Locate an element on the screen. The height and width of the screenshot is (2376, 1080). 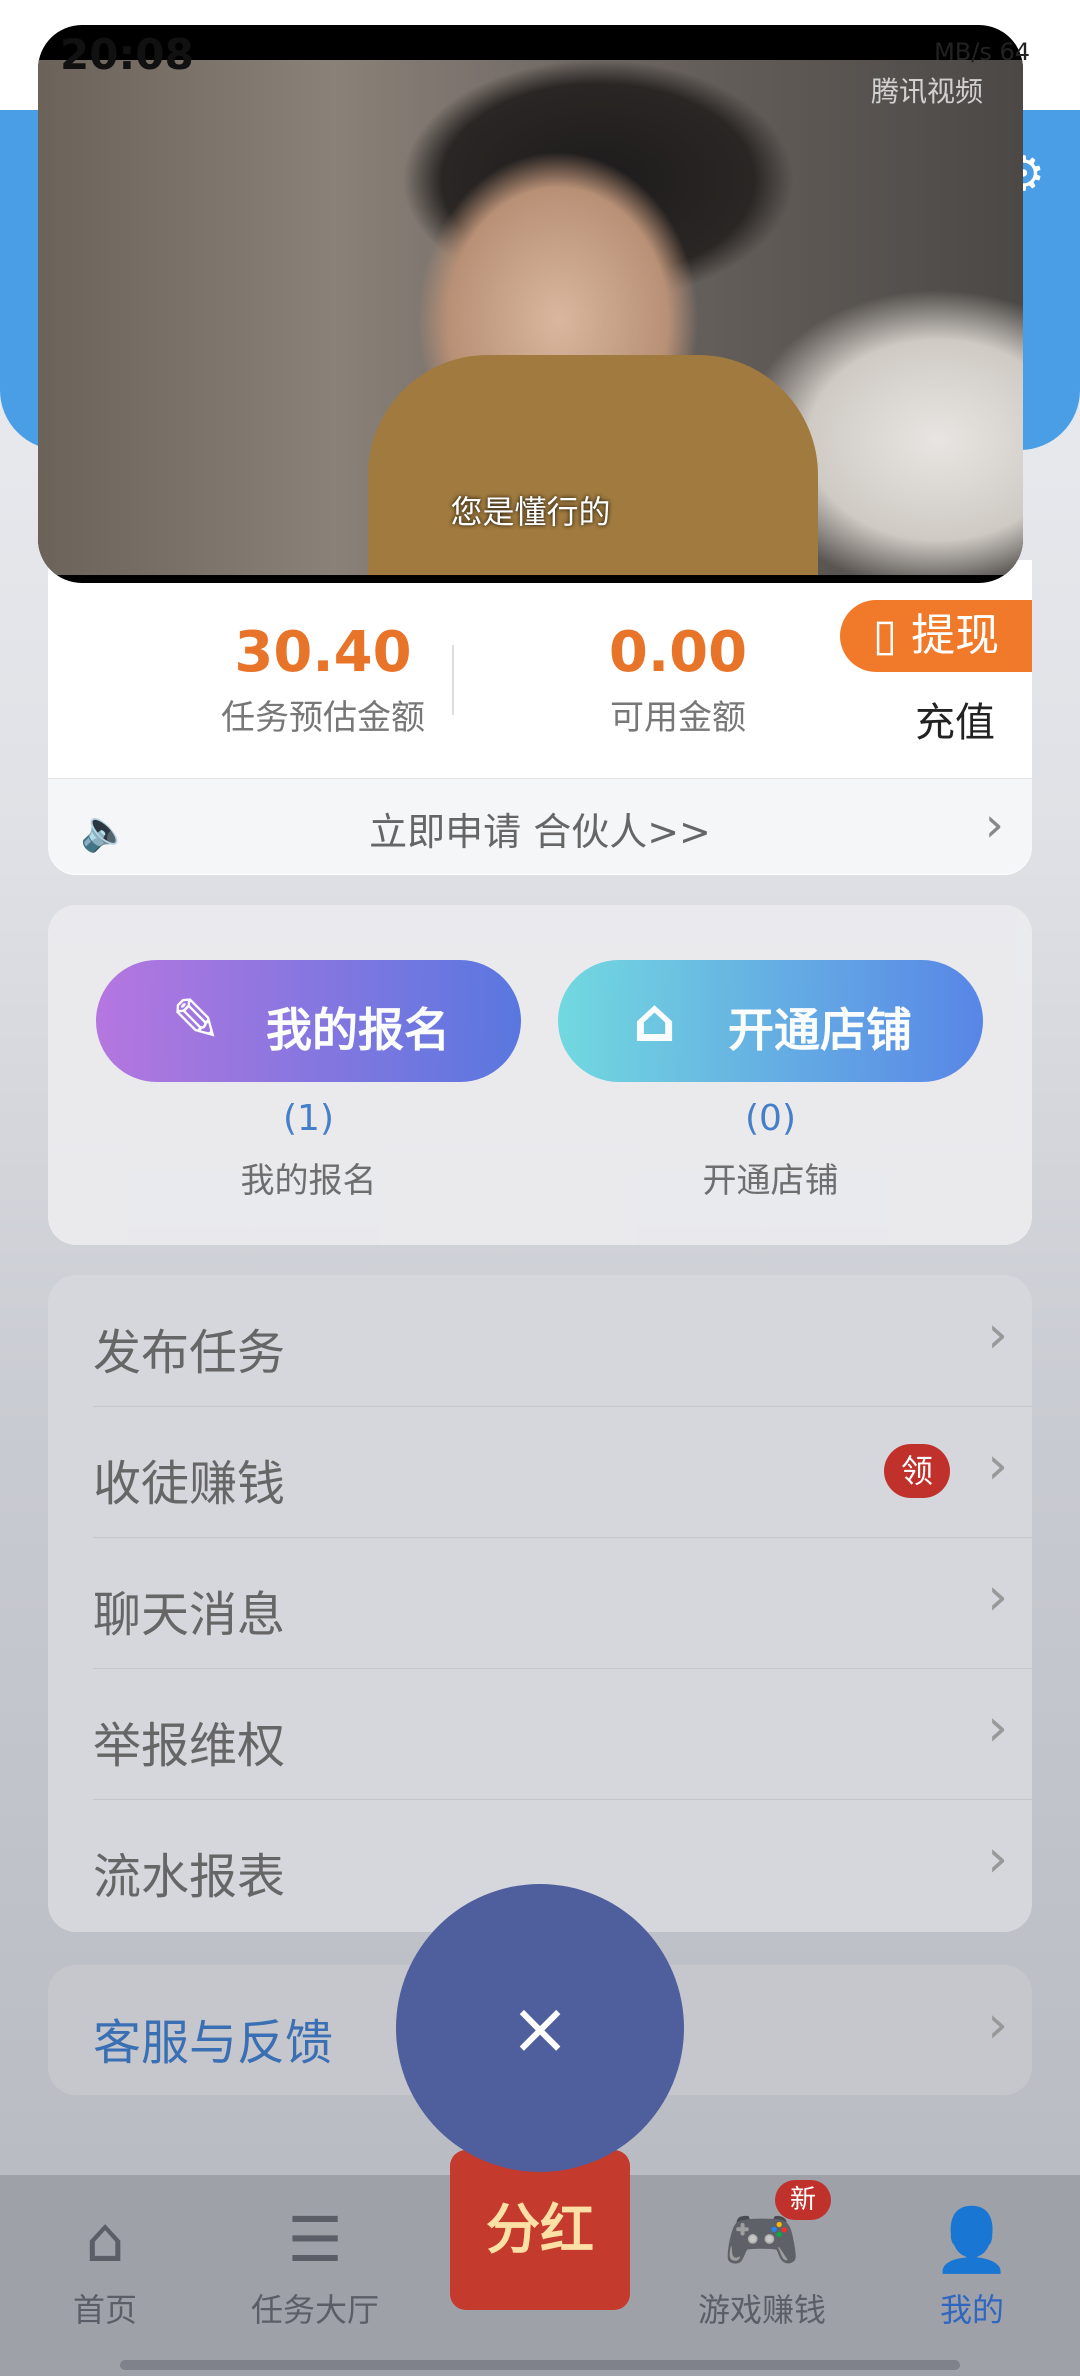
service-label: 客服与反馈 is located at coordinates (213, 2043).